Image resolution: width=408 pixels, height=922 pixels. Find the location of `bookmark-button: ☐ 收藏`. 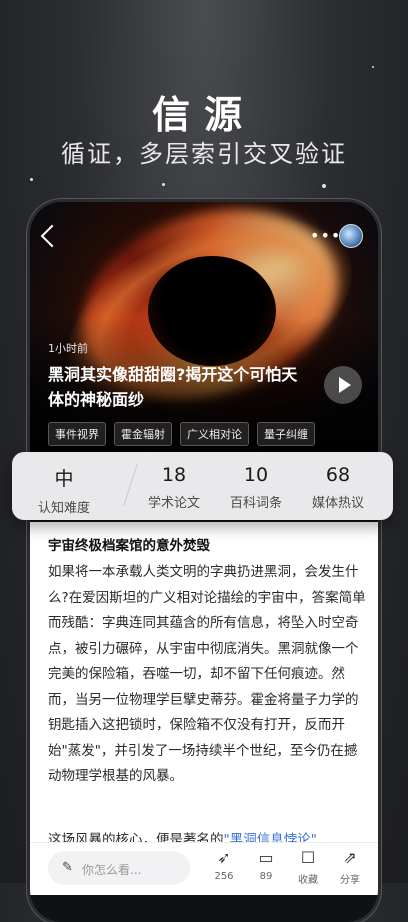

bookmark-button: ☐ 收藏 is located at coordinates (308, 867).